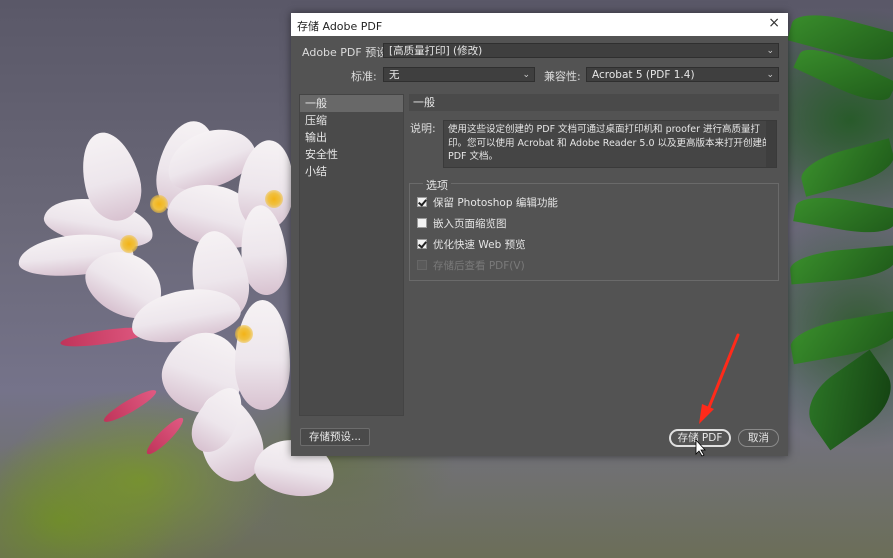 This screenshot has height=558, width=893. I want to click on sidebar-item-security: 安全性, so click(351, 154).